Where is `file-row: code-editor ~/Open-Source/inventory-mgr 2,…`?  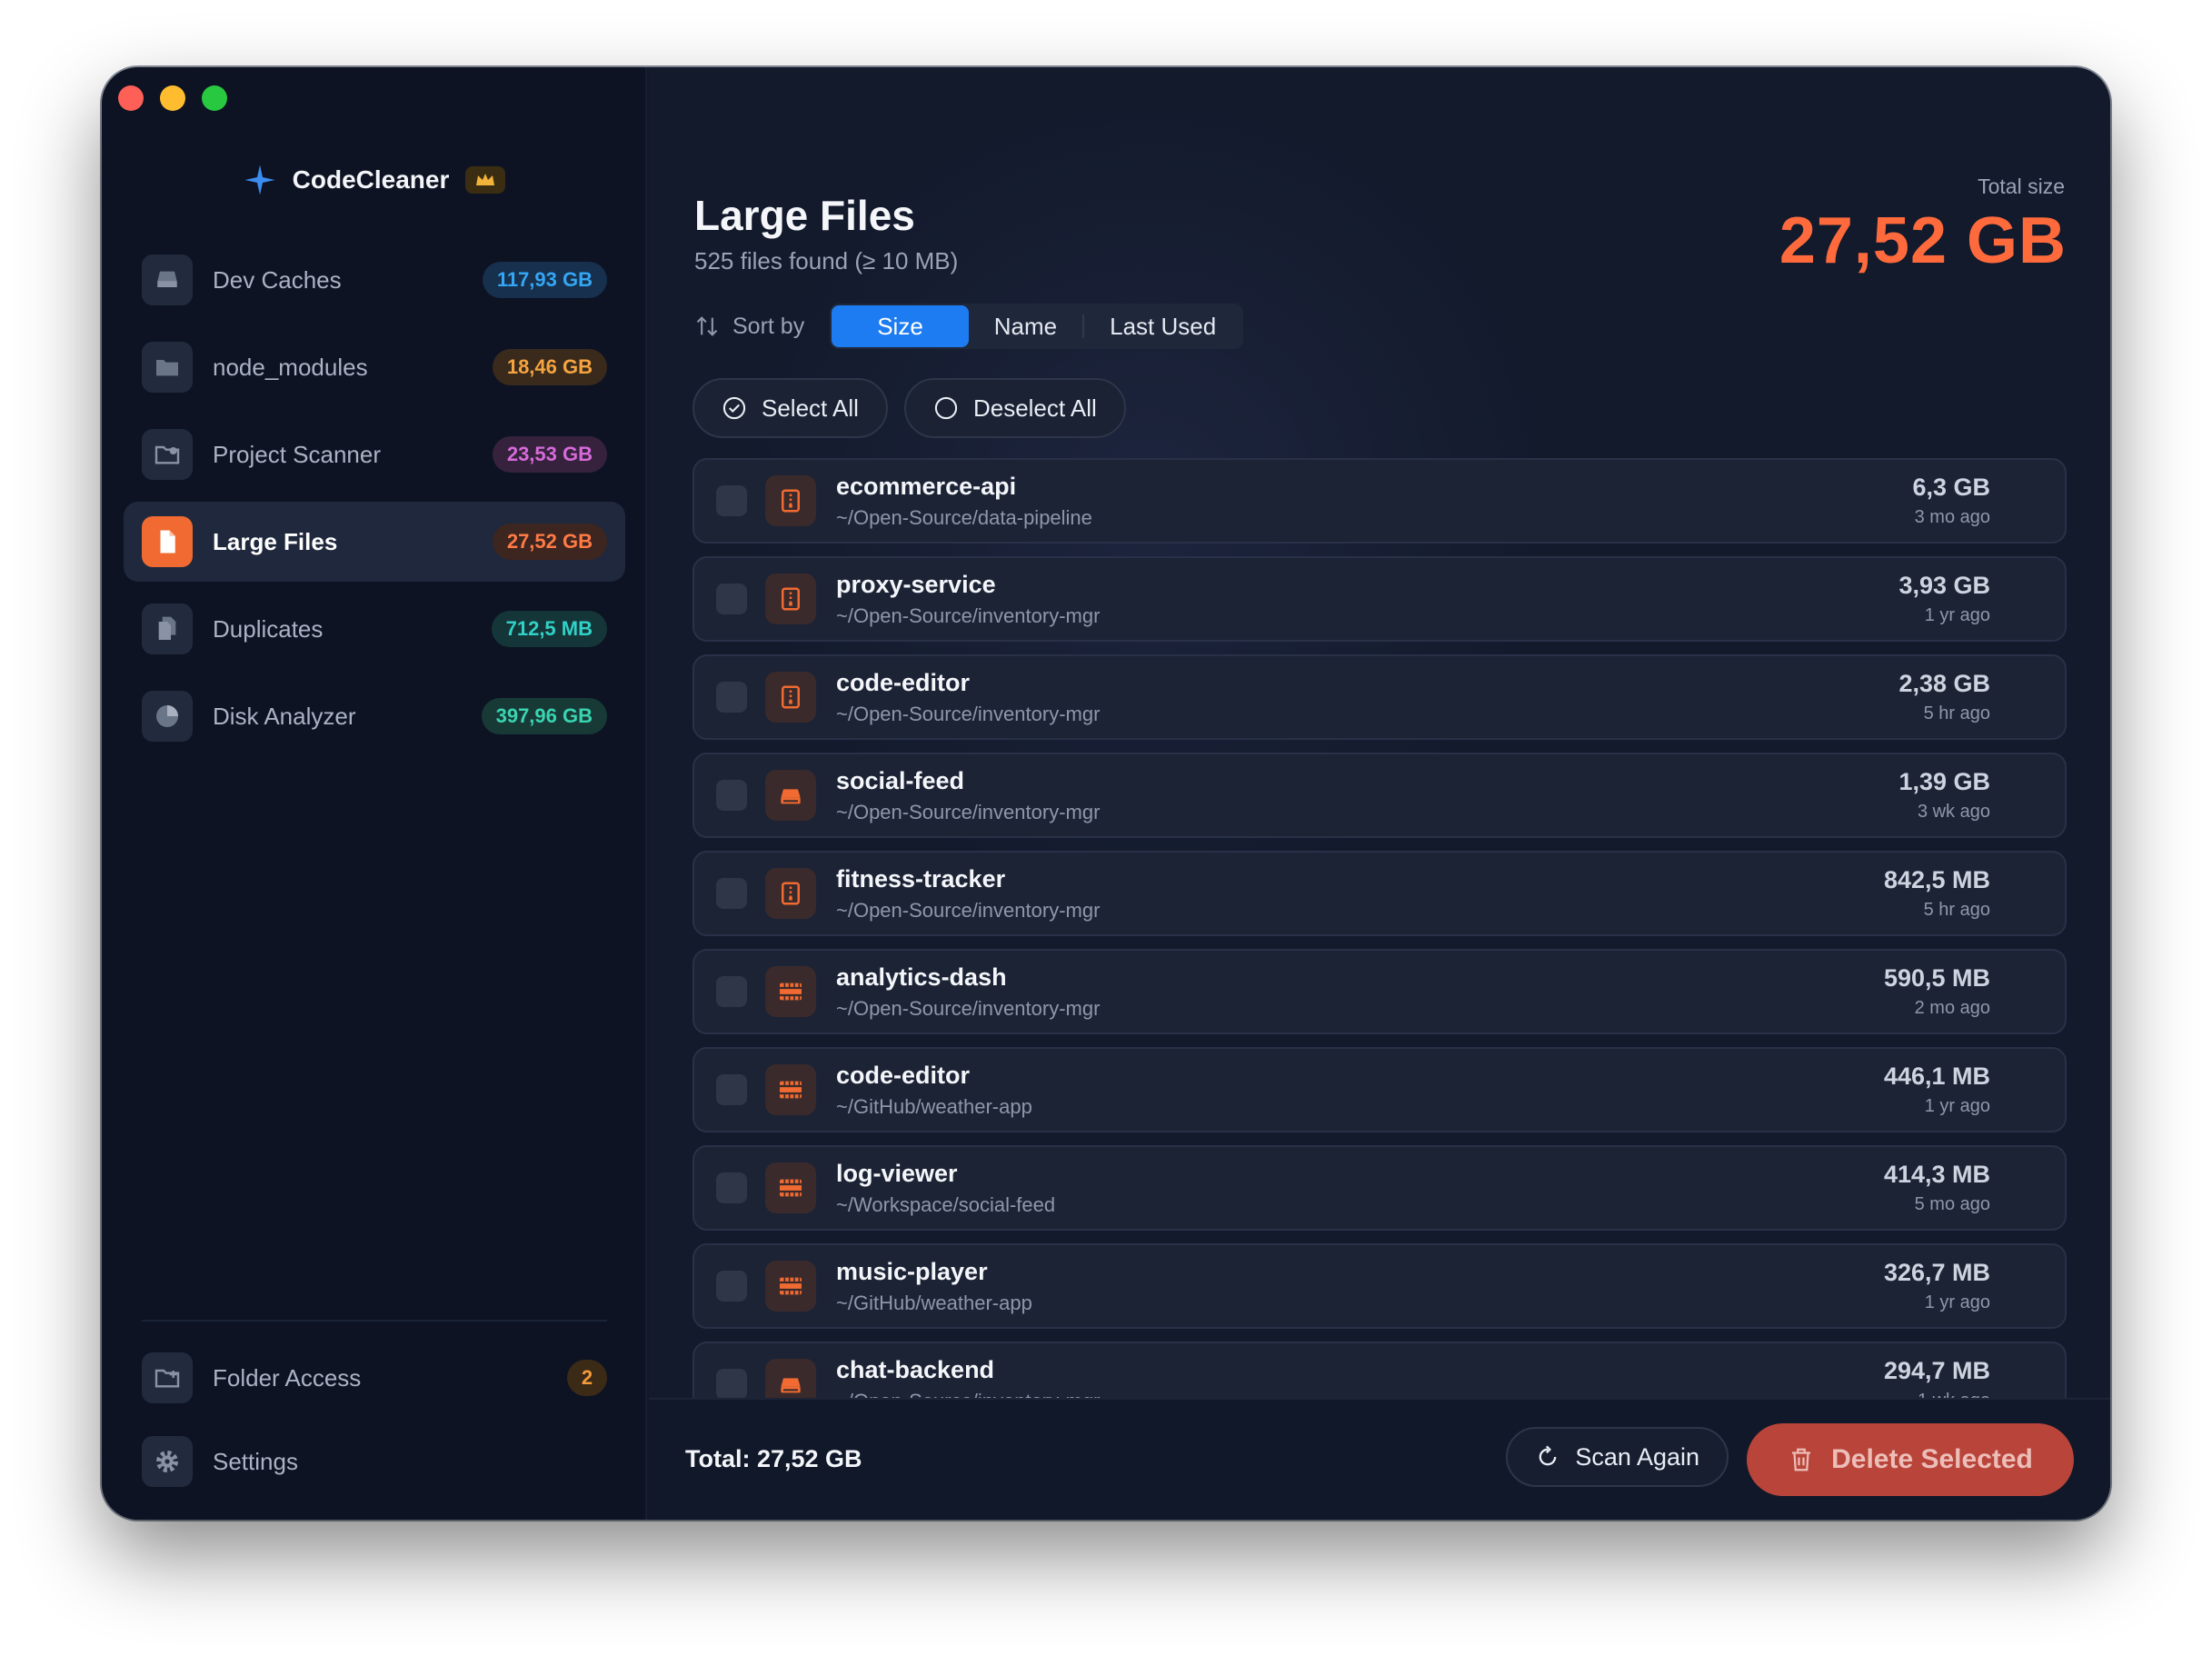 file-row: code-editor ~/Open-Source/inventory-mgr 2,… is located at coordinates (1379, 697).